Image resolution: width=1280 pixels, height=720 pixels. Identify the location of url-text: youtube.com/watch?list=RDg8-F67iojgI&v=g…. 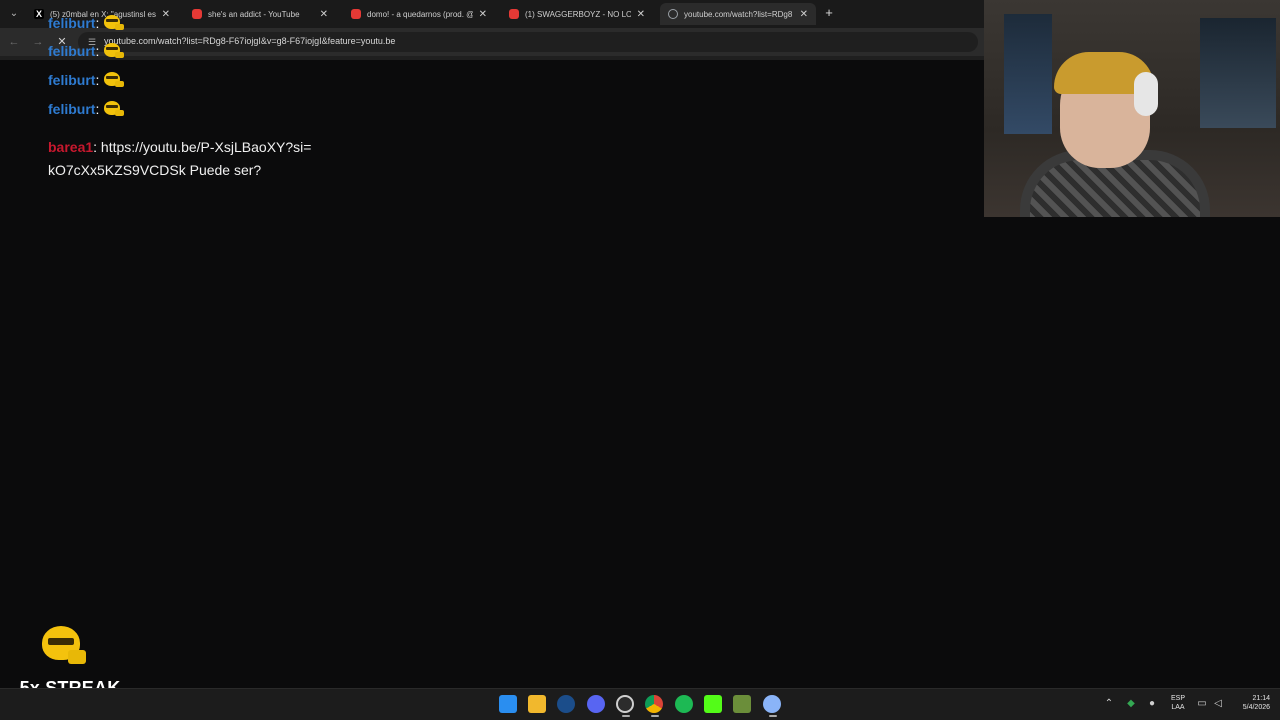
(249, 41).